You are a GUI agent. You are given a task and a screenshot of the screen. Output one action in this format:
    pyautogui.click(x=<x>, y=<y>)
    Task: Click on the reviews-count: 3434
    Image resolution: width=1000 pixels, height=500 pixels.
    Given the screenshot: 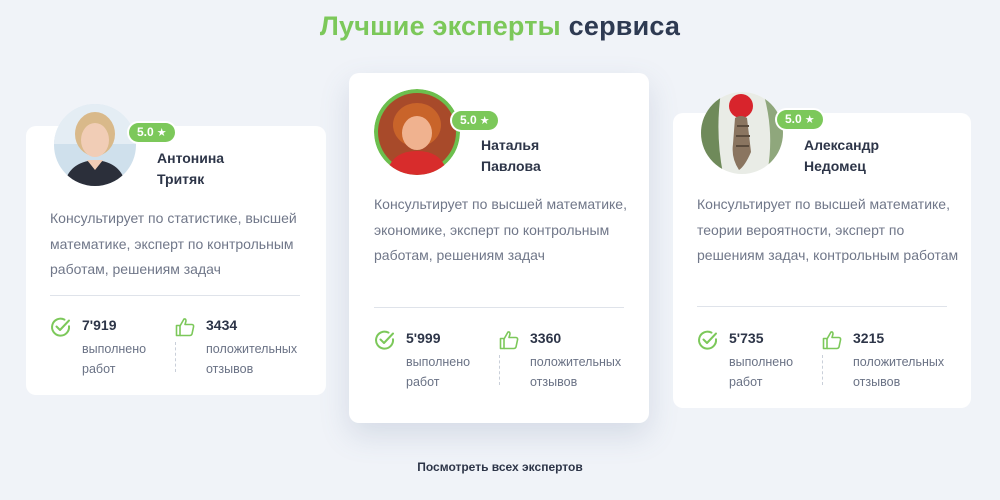 What is the action you would take?
    pyautogui.click(x=222, y=325)
    